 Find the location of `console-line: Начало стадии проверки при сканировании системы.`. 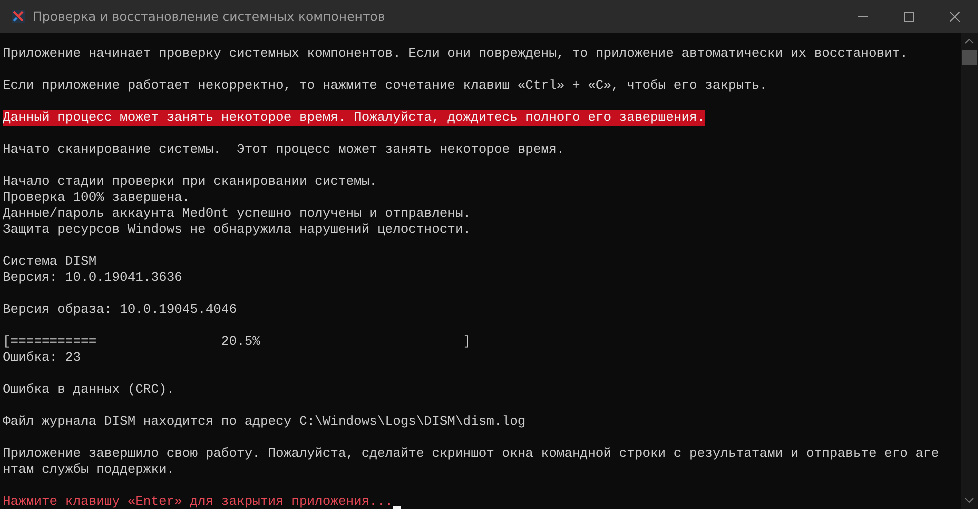

console-line: Начало стадии проверки при сканировании системы. is located at coordinates (190, 182).